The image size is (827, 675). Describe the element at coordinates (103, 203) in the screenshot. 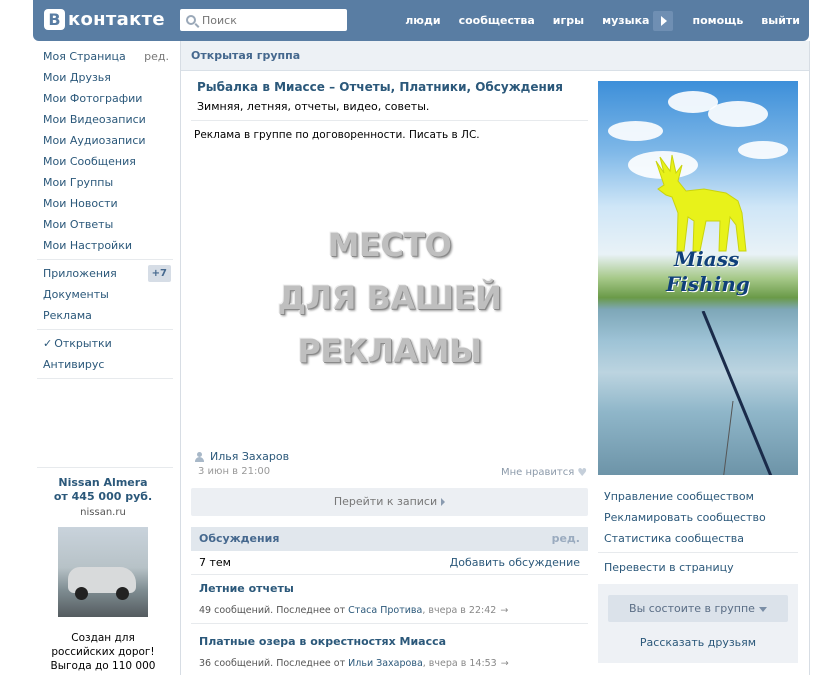

I see `sidebar-item-news: Мои Новости` at that location.